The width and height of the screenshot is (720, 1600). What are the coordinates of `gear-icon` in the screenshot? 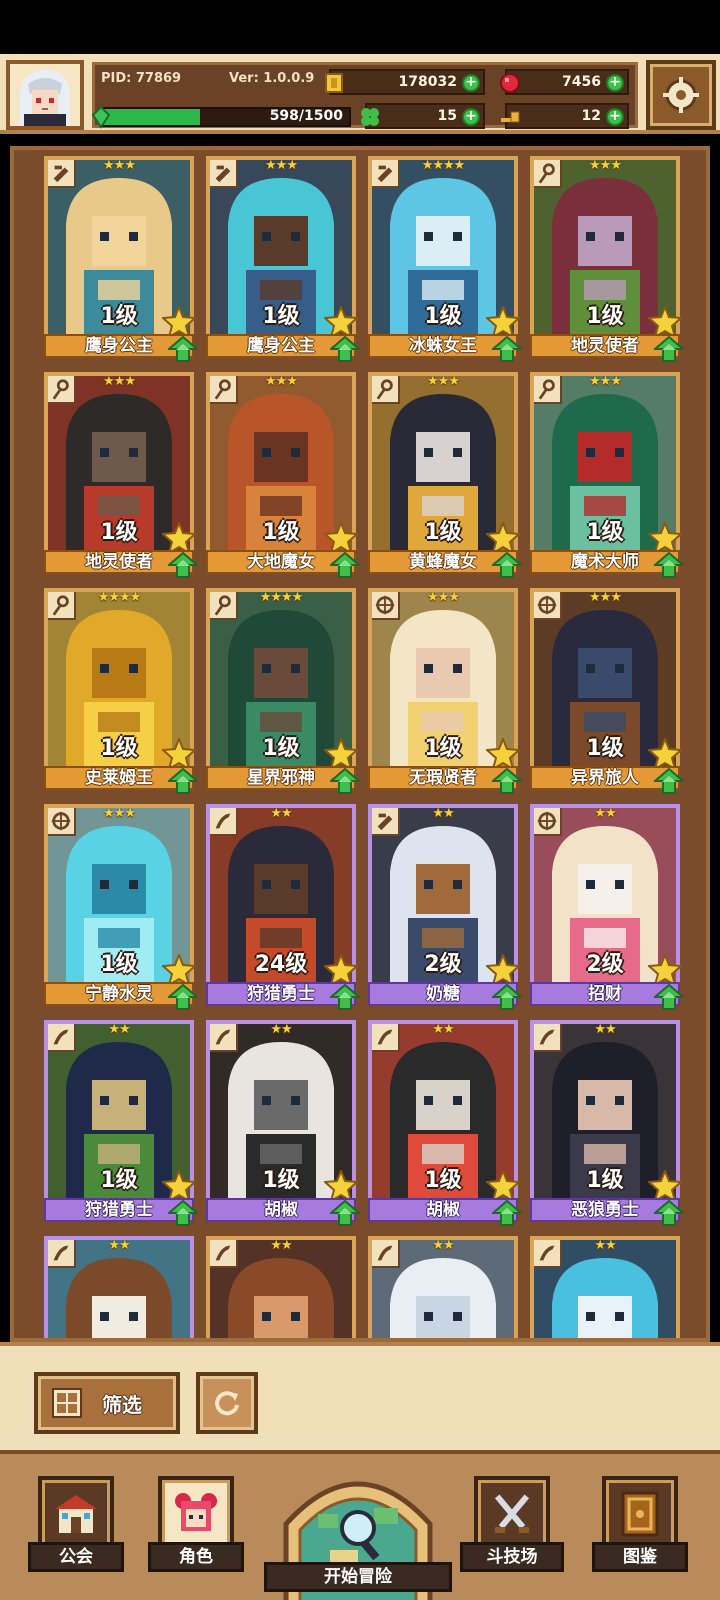 It's located at (681, 95).